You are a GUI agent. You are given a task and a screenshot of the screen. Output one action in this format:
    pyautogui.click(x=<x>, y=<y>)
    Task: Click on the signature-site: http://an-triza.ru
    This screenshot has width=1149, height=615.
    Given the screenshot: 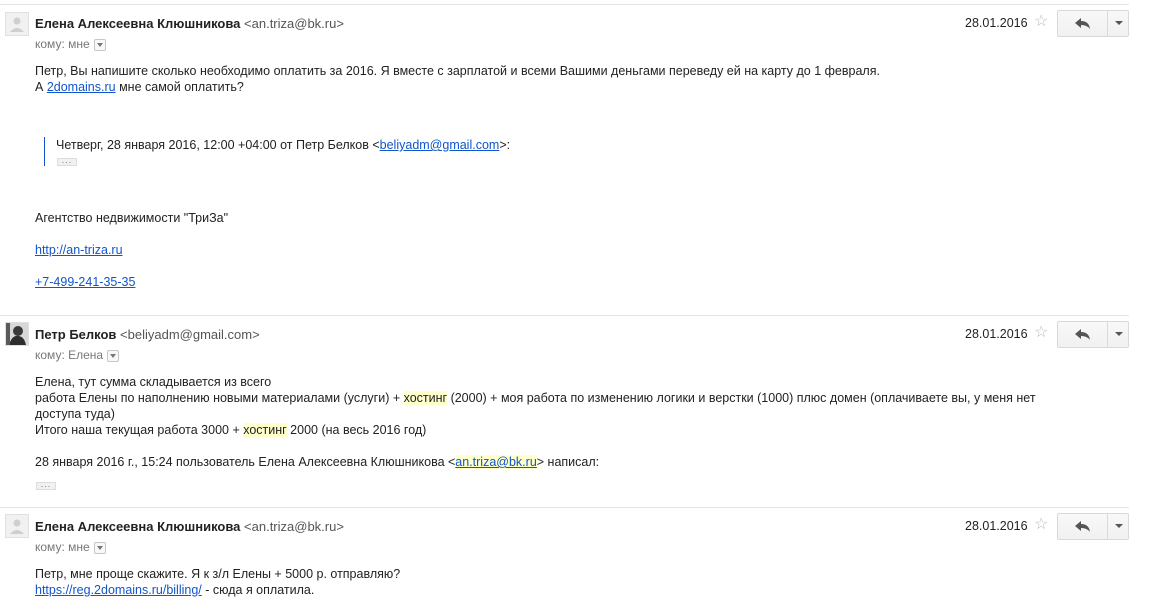 What is the action you would take?
    pyautogui.click(x=79, y=250)
    